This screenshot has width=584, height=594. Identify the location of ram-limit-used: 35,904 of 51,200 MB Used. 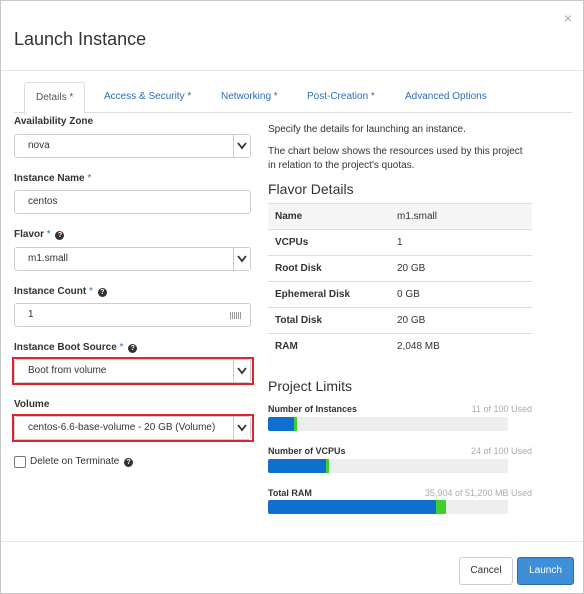
(478, 493).